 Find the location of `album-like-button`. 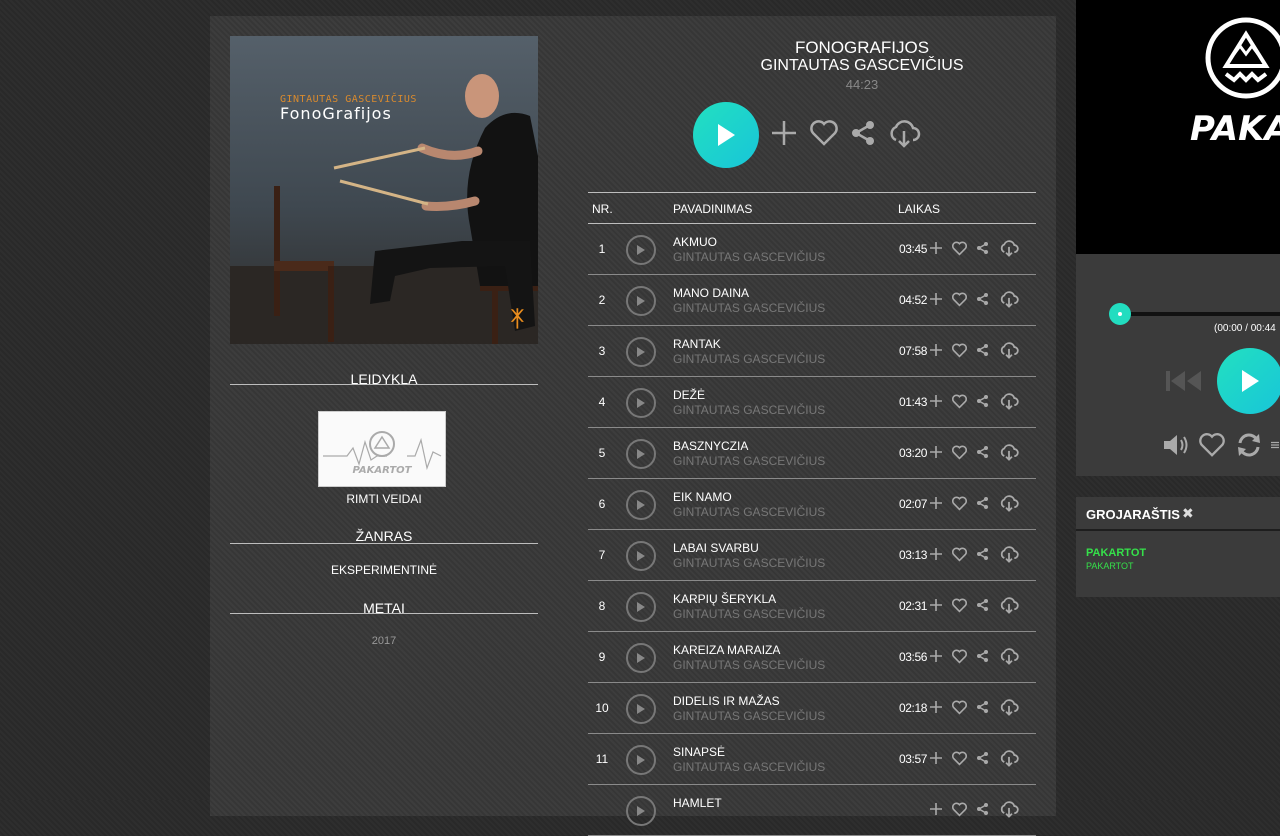

album-like-button is located at coordinates (824, 133).